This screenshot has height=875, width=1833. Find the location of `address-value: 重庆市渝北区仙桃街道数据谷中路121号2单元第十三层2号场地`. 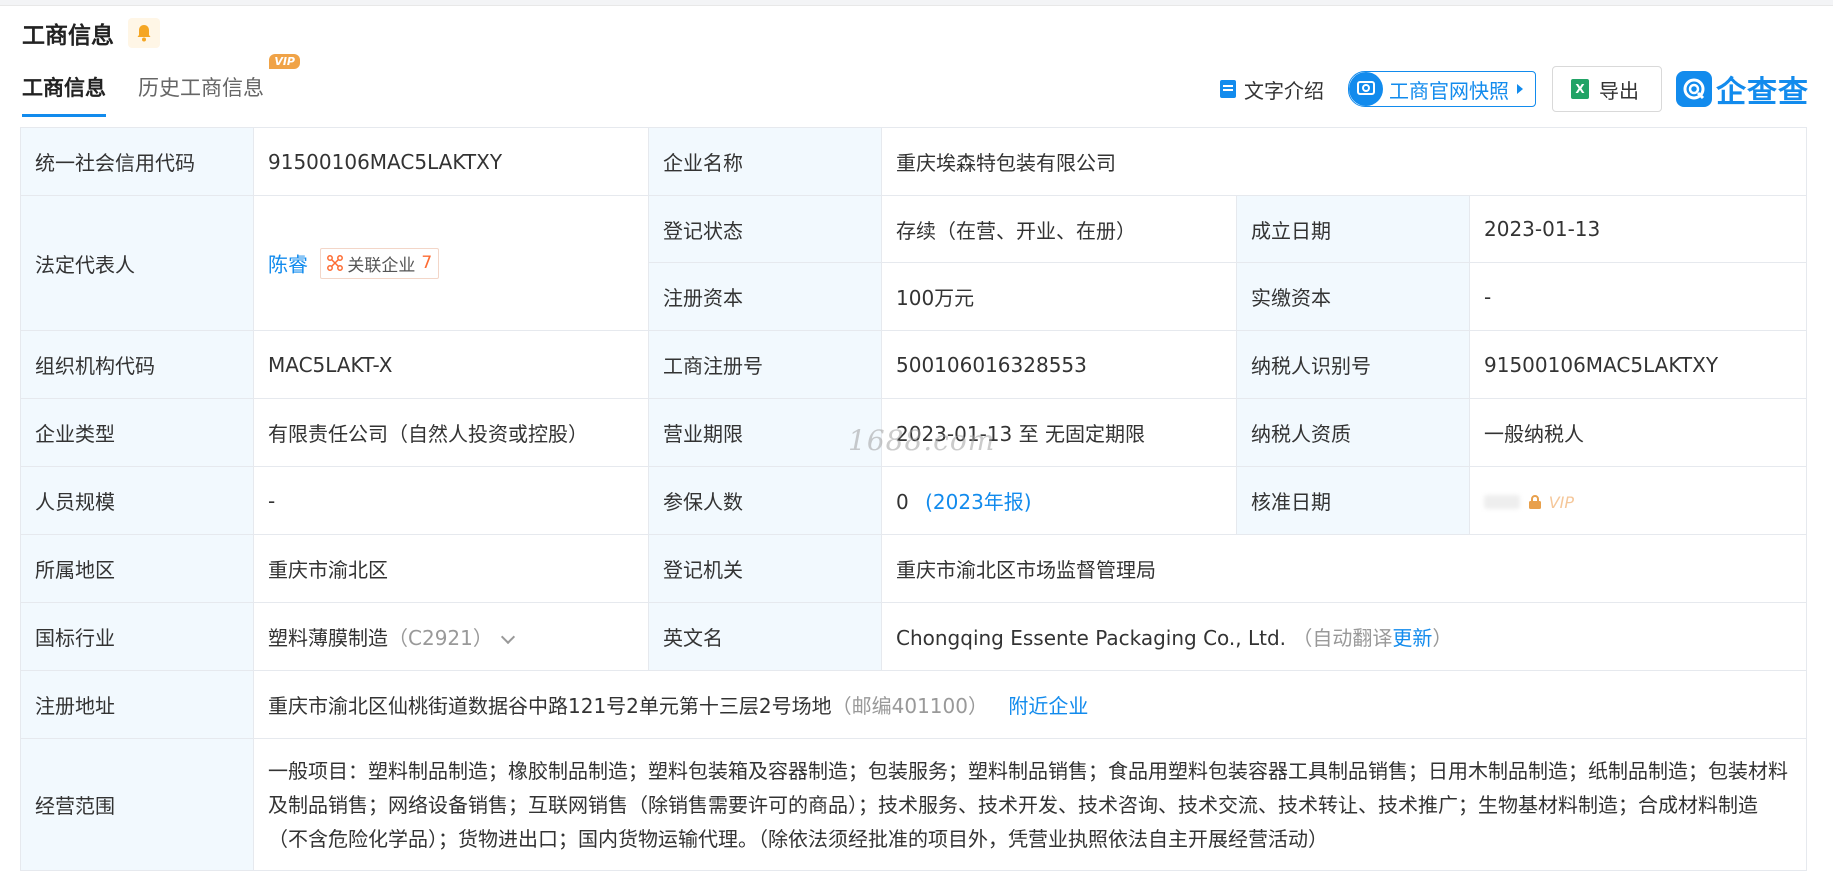

address-value: 重庆市渝北区仙桃街道数据谷中路121号2单元第十三层2号场地 is located at coordinates (550, 706).